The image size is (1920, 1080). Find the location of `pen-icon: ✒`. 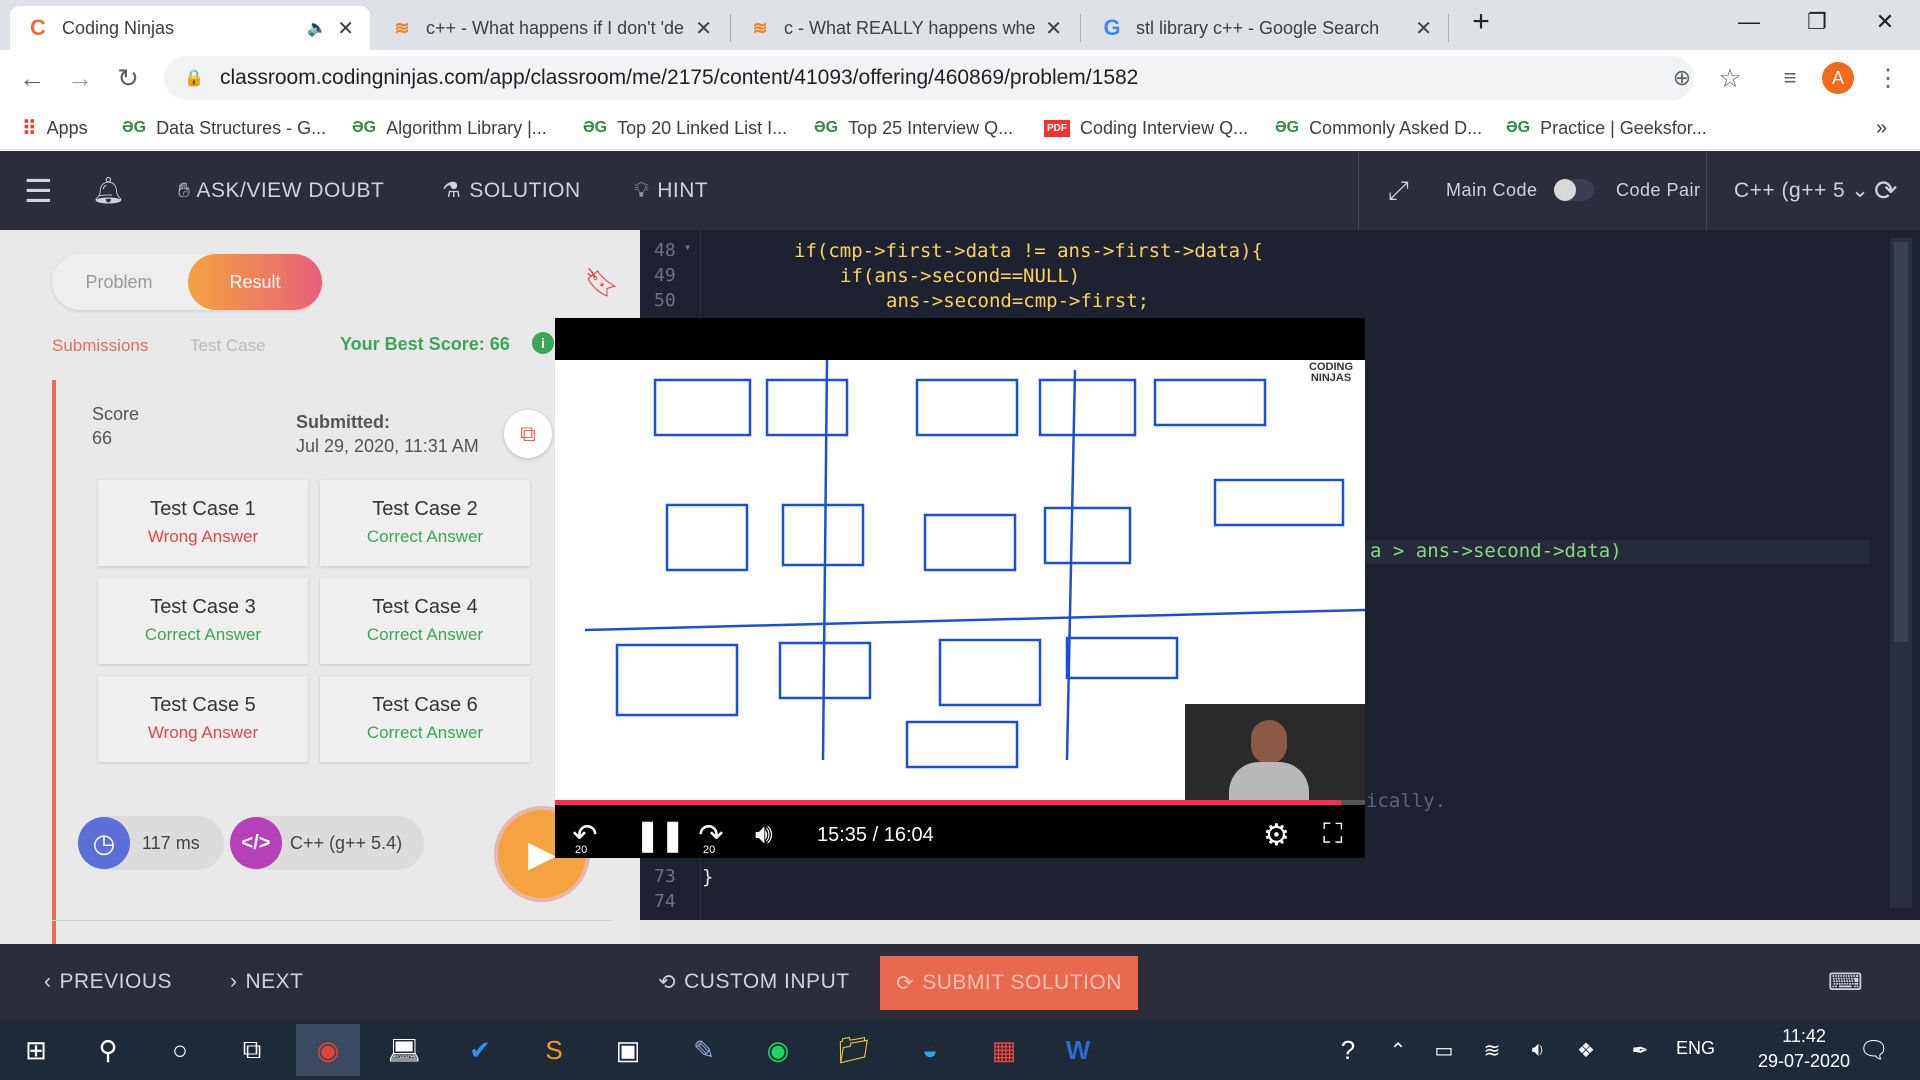

pen-icon: ✒ is located at coordinates (1640, 1050).